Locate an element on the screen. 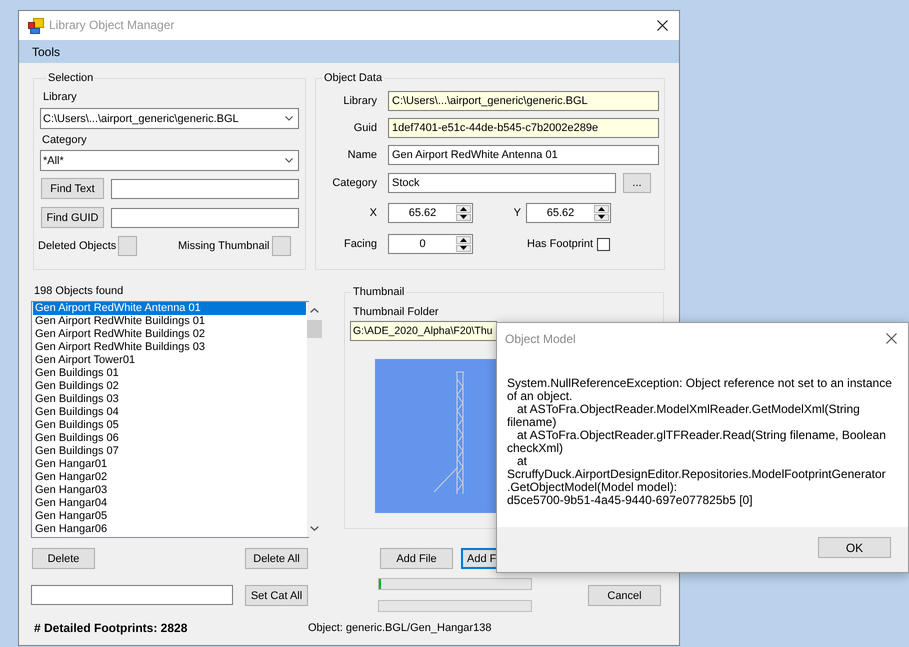 The image size is (909, 647). toggle-label: Missing Thumbnail is located at coordinates (224, 246).